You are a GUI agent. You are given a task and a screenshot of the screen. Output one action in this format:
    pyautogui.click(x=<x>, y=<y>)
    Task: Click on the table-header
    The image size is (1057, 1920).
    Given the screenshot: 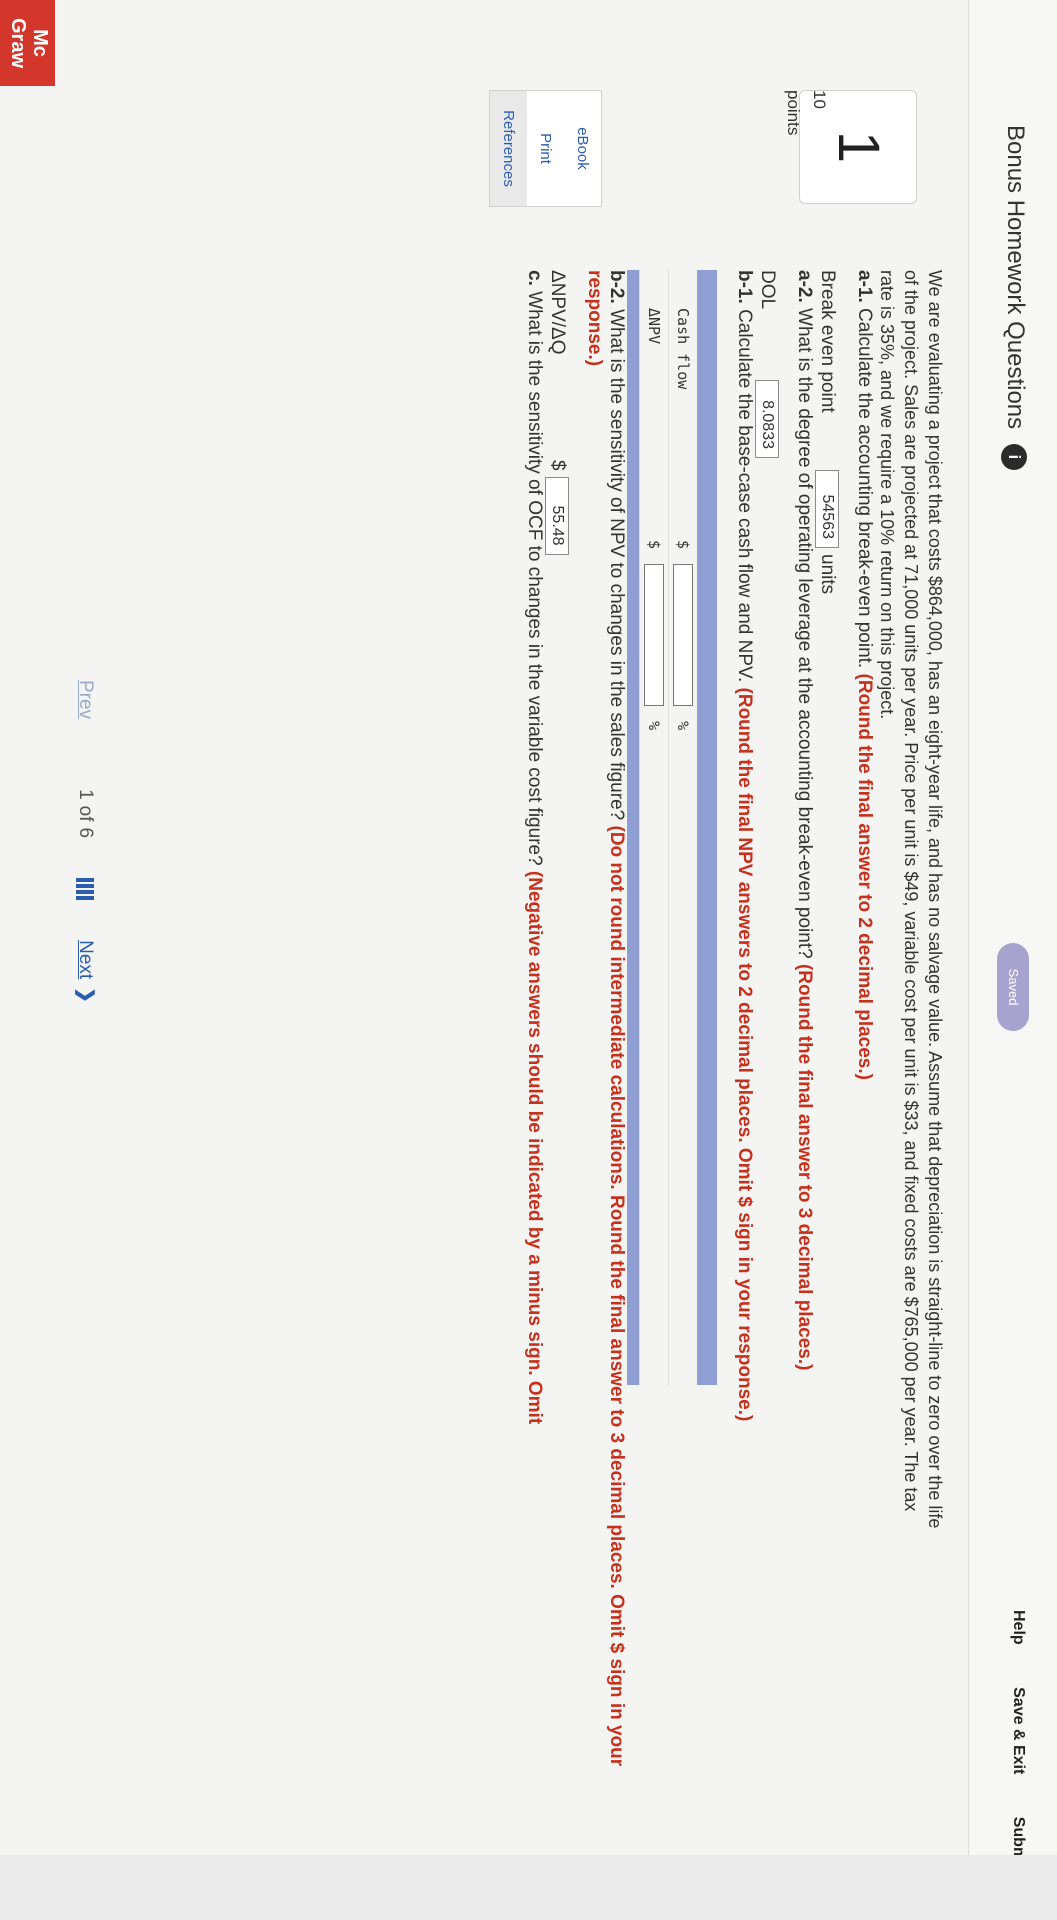 What is the action you would take?
    pyautogui.click(x=707, y=827)
    